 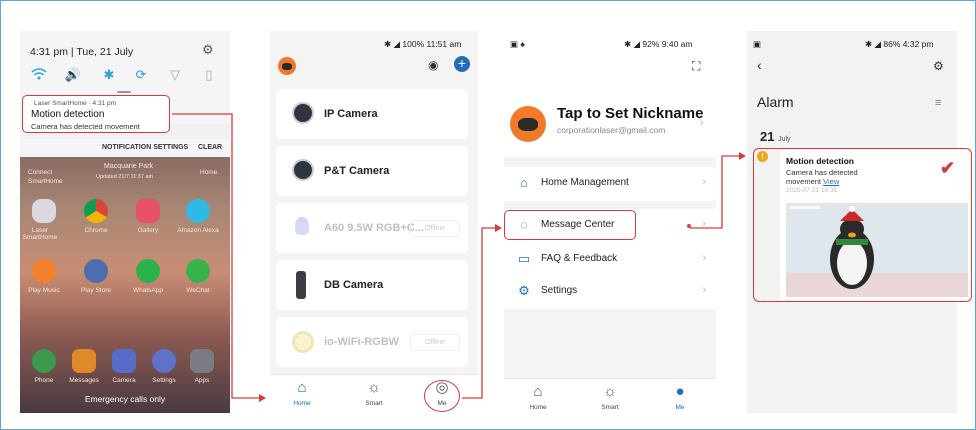 I want to click on arrow-message-center-to-alarm, so click(x=716, y=192).